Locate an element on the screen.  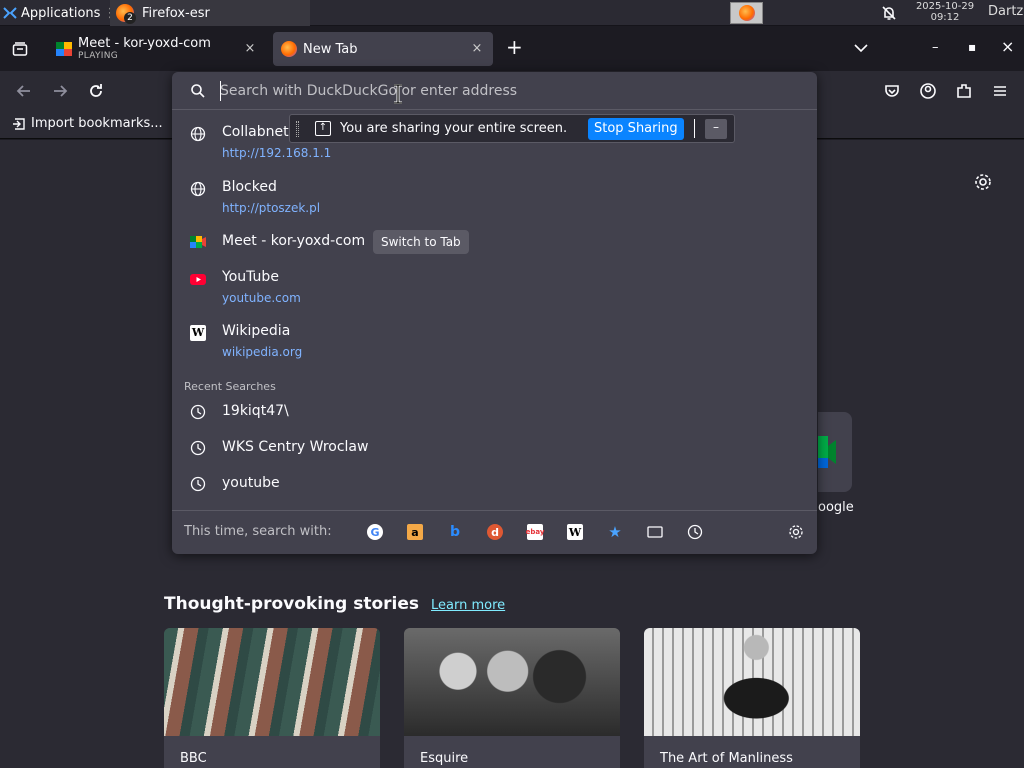
text-cursor-icon is located at coordinates (398, 94).